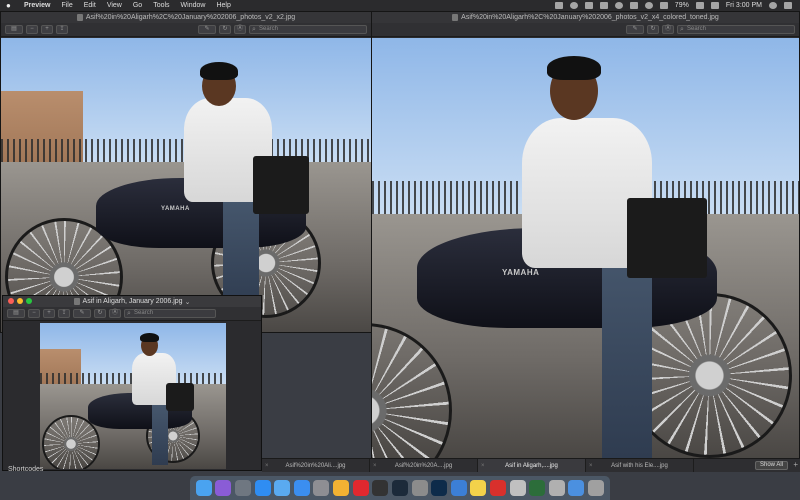 The height and width of the screenshot is (500, 800). What do you see at coordinates (301, 488) in the screenshot?
I see `app-store-icon` at bounding box center [301, 488].